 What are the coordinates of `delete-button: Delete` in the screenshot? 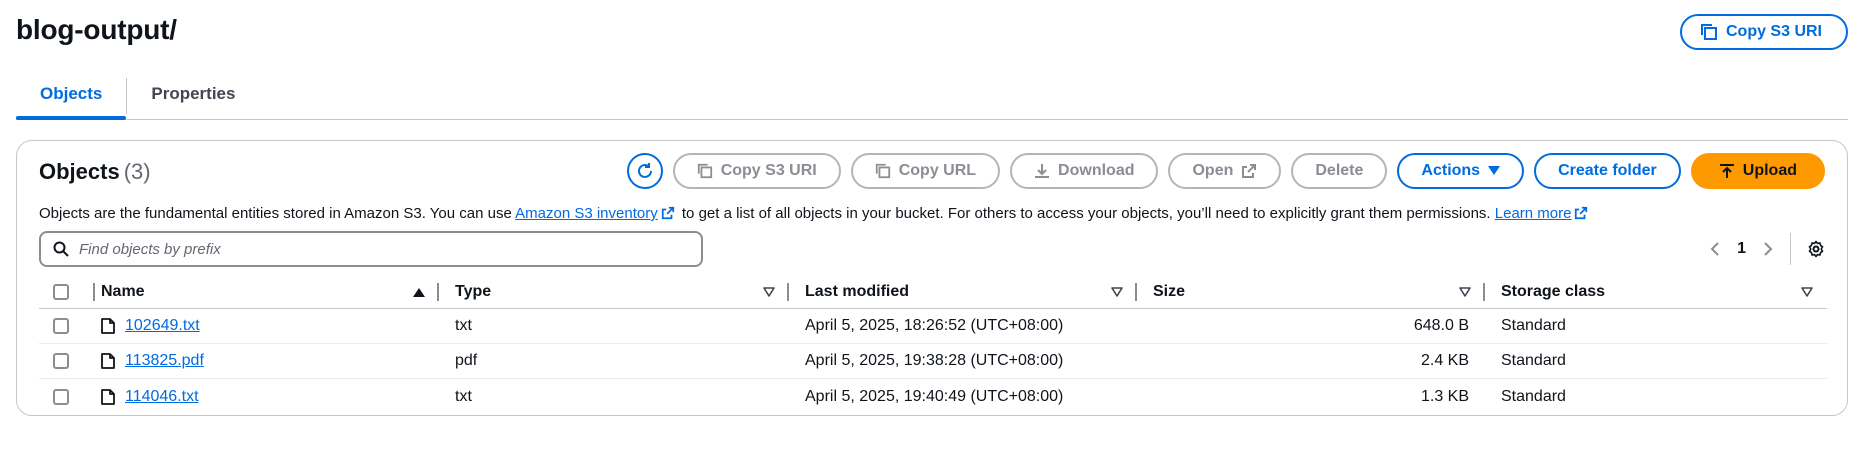 It's located at (1339, 171).